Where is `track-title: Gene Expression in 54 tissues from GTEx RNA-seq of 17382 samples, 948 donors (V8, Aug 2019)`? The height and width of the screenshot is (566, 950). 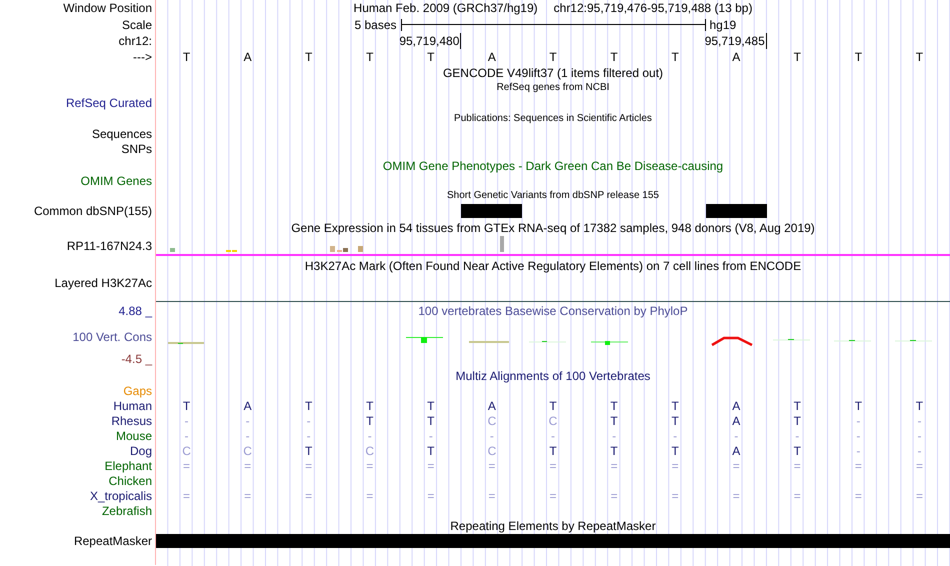 track-title: Gene Expression in 54 tissues from GTEx RNA-seq of 17382 samples, 948 donors (V8, Aug 2019) is located at coordinates (553, 228).